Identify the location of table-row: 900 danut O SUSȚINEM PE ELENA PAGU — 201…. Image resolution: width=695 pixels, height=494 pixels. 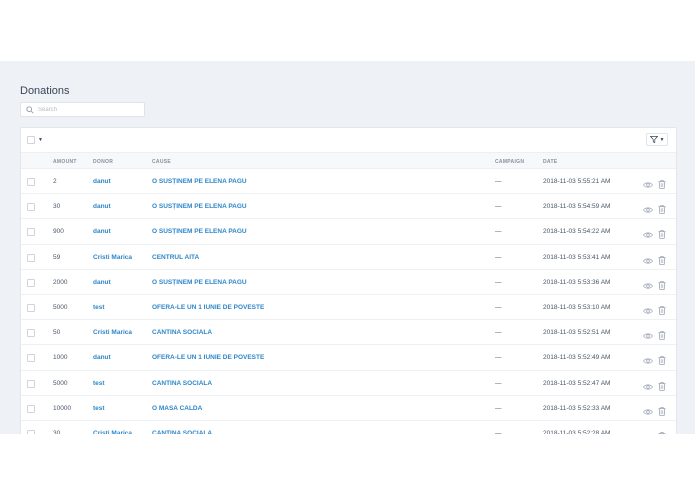
(348, 232).